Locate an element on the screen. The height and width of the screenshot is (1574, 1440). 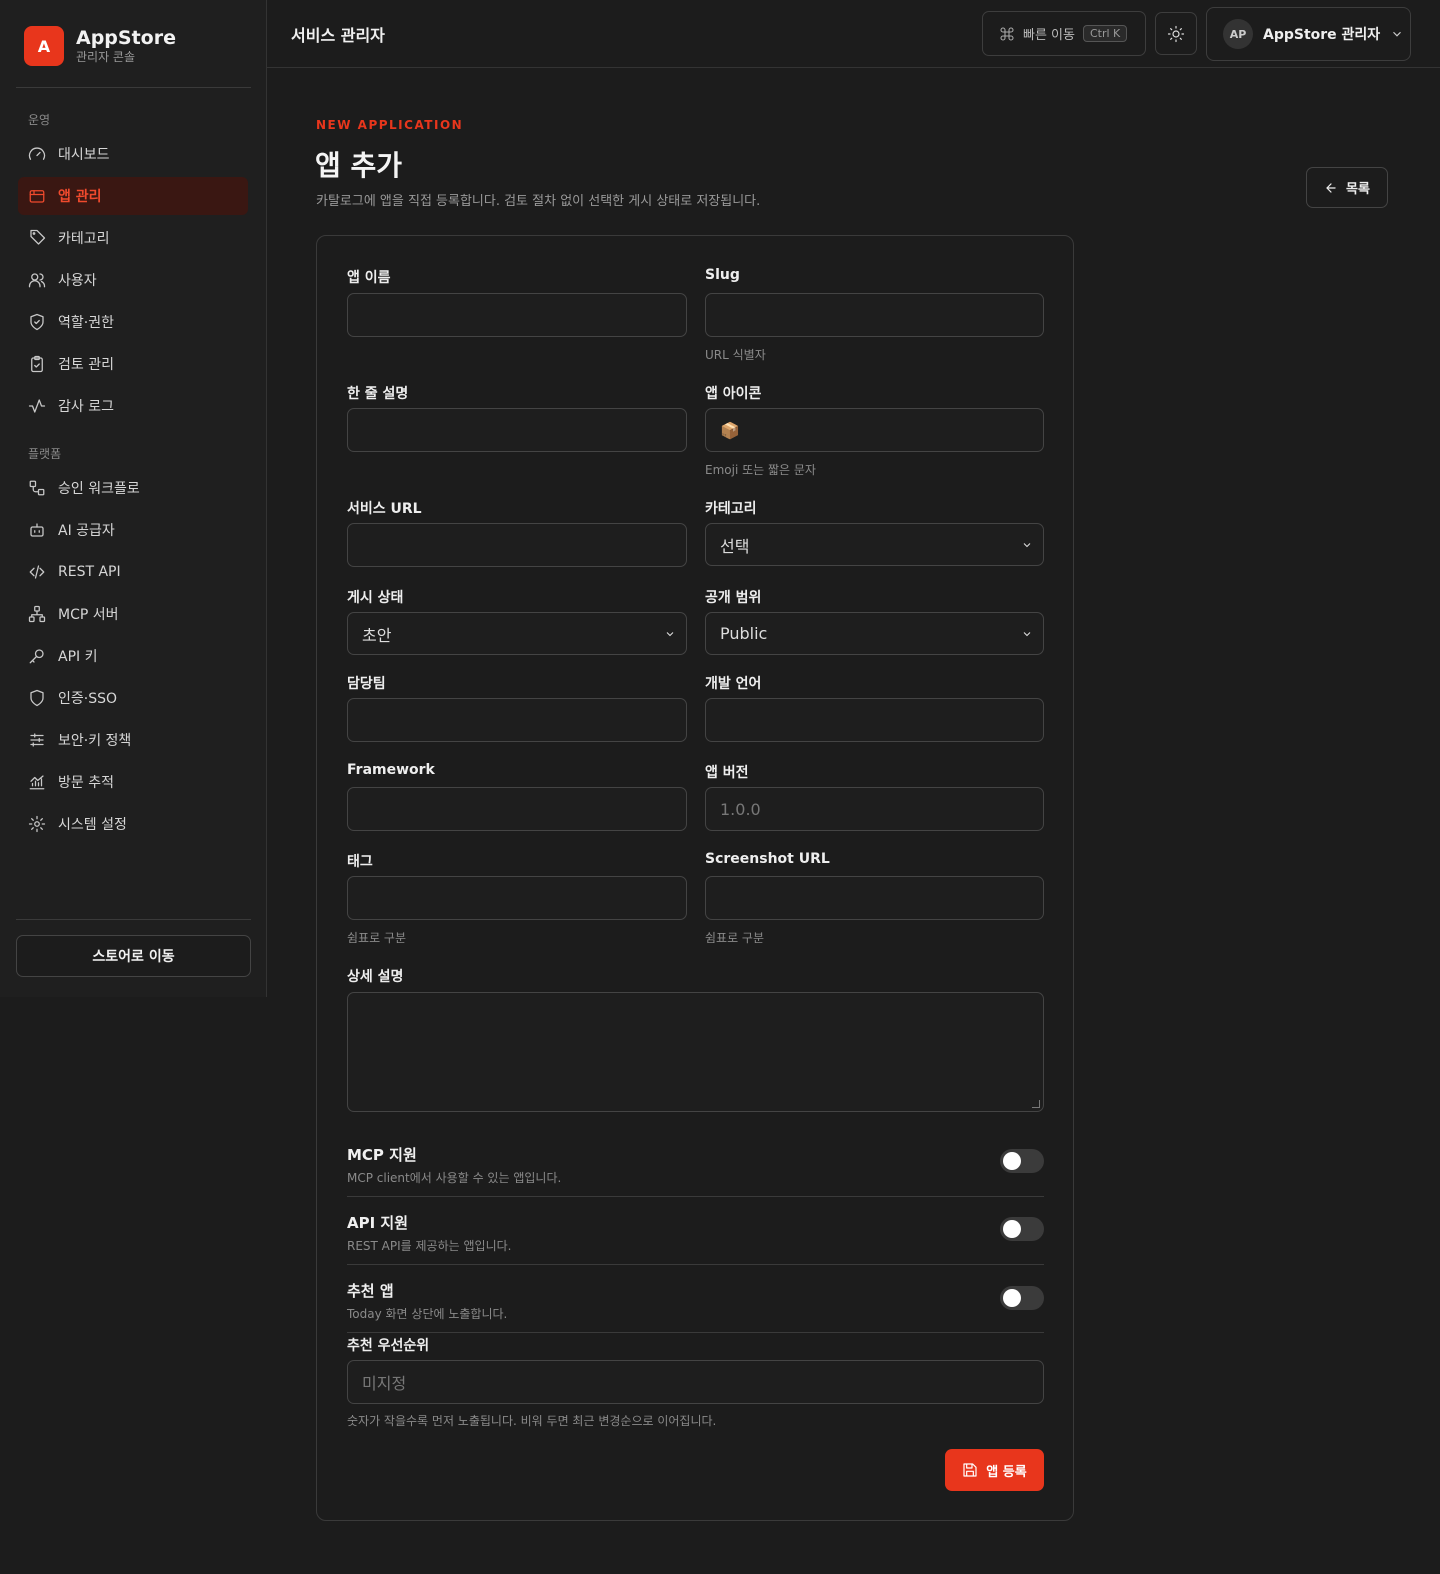
sidebar-item-workflow: 승인 워크플로 is located at coordinates (133, 488).